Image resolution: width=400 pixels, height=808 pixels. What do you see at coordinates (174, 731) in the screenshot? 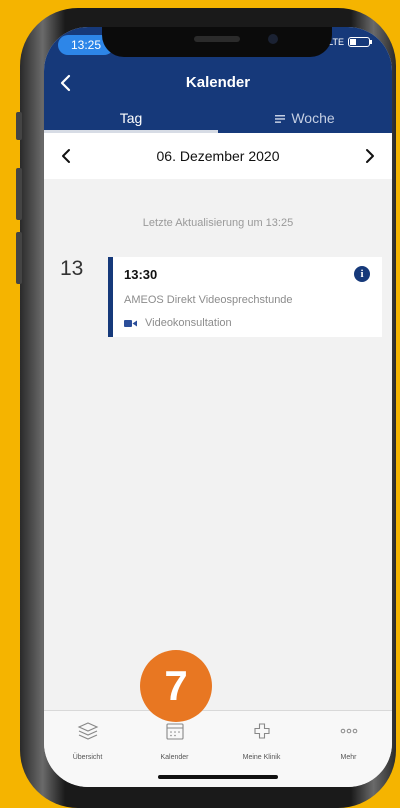
I see `calendar-icon` at bounding box center [174, 731].